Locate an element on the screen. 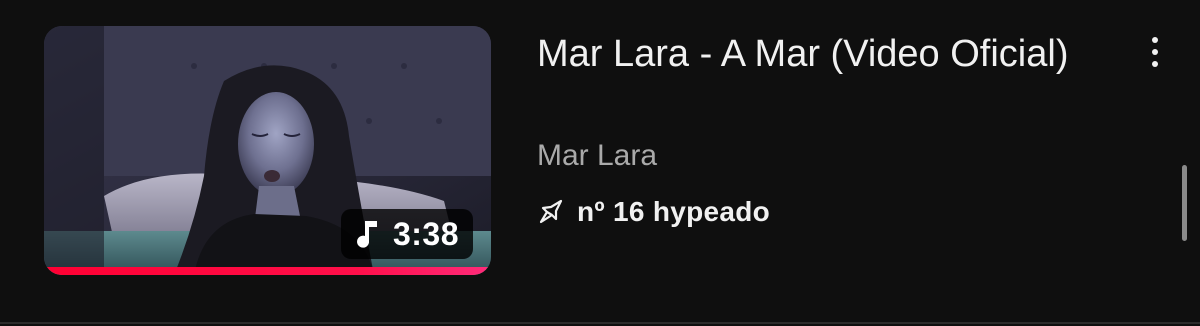  duration-badge: 3:38 is located at coordinates (406, 234).